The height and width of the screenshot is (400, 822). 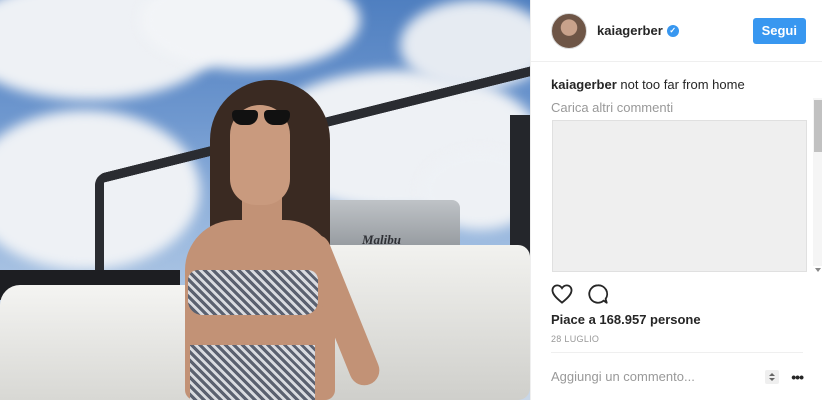 I want to click on heart-icon, so click(x=562, y=294).